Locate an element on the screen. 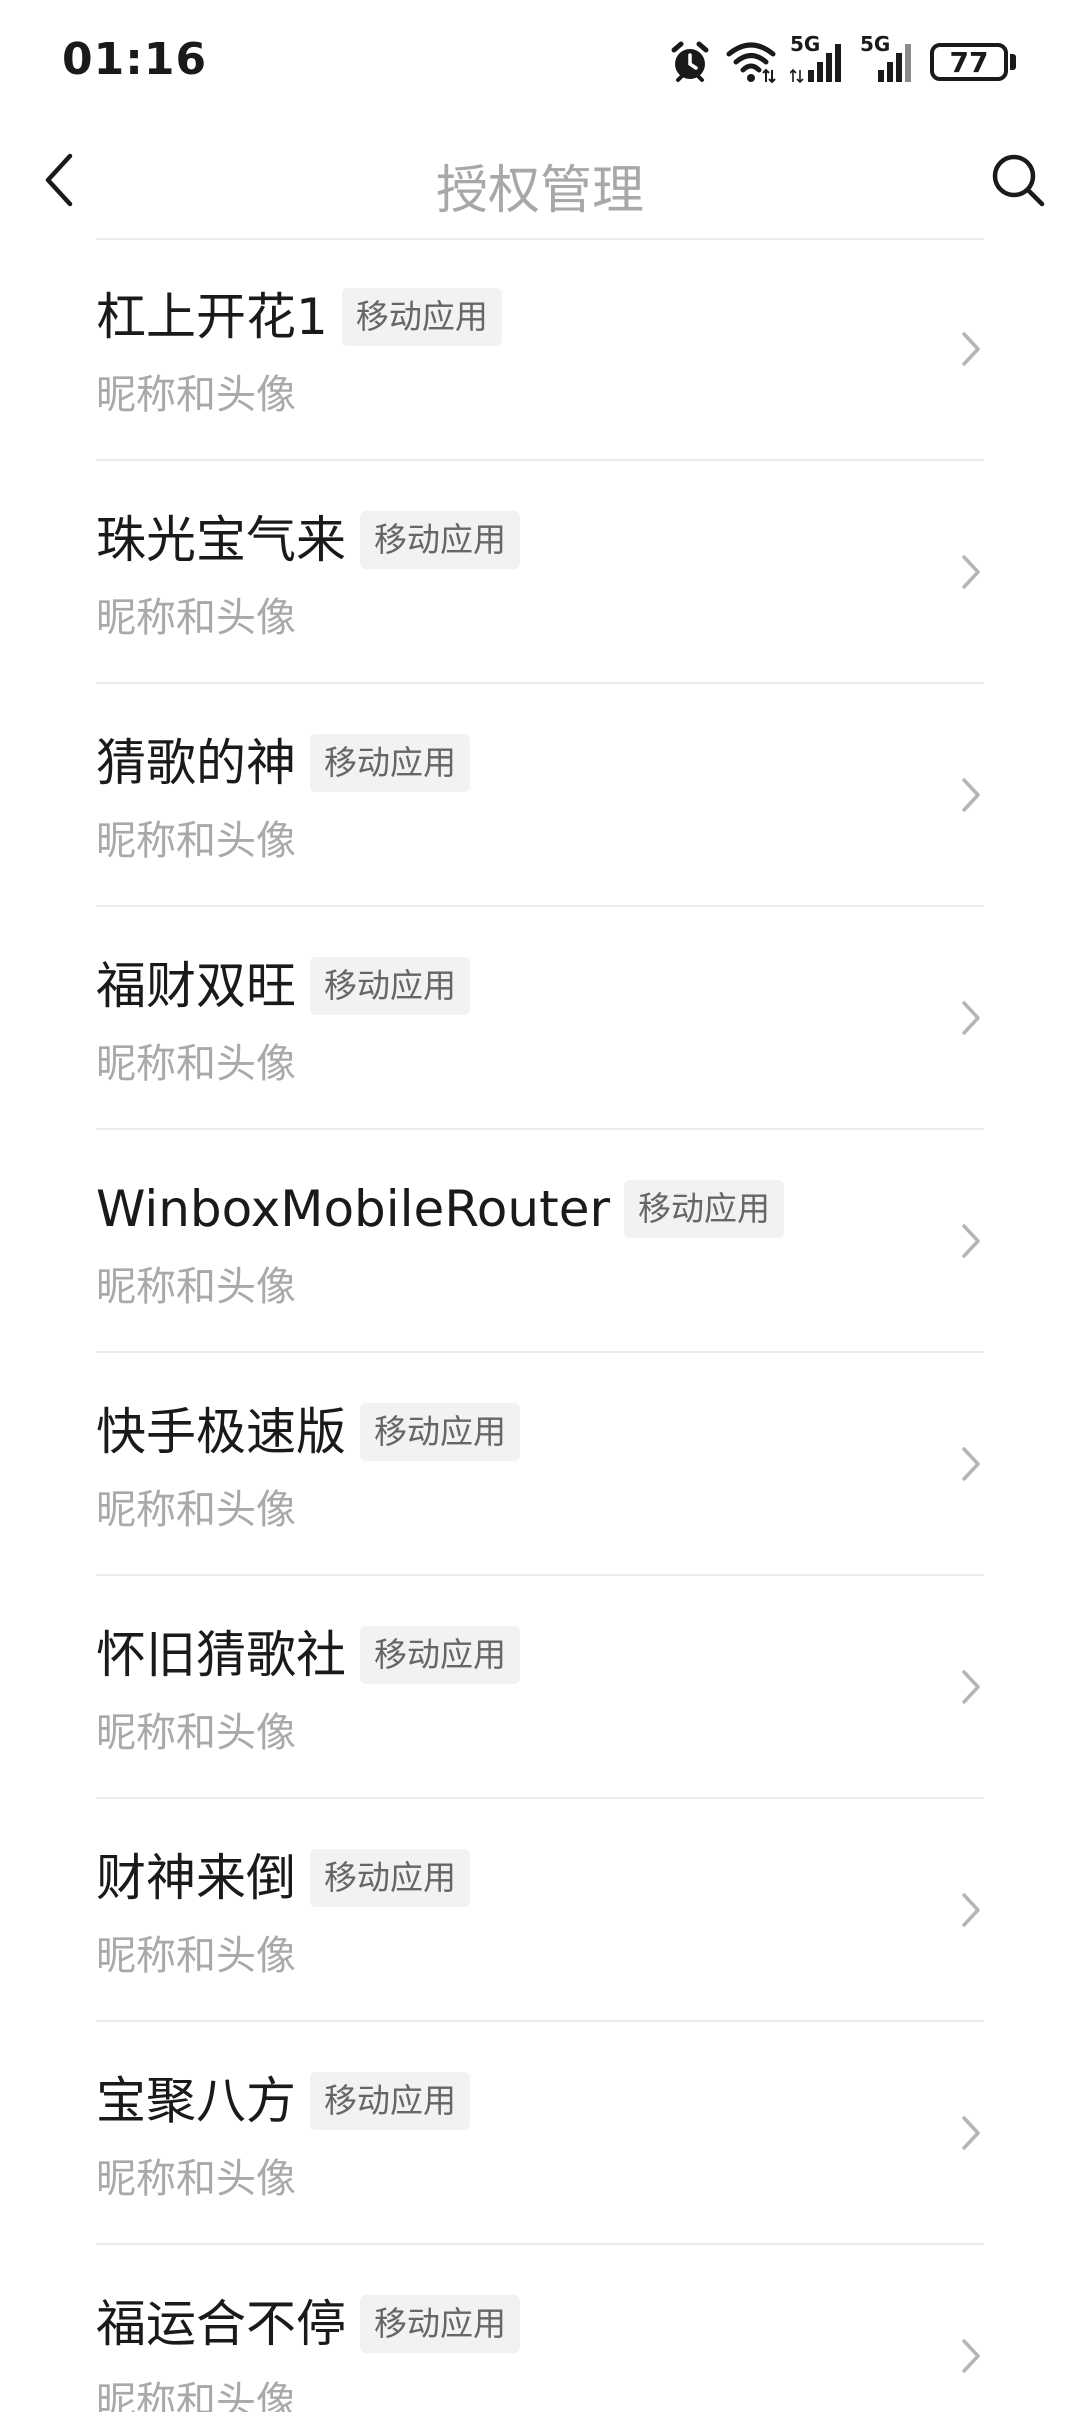 The image size is (1080, 2412). item-title-row: 快手极速版 移动应用 is located at coordinates (308, 1432).